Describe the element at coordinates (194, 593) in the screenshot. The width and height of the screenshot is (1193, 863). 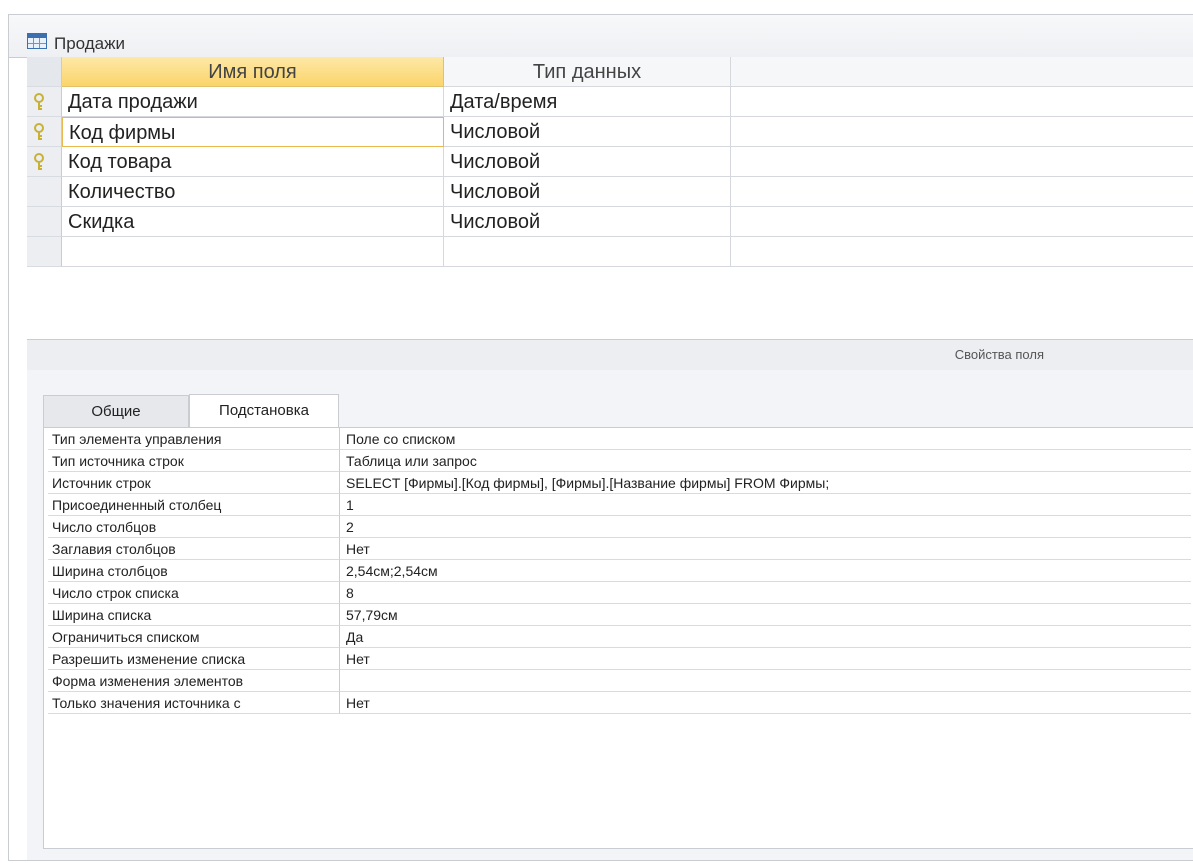
I see `property-name: Число строк списка` at that location.